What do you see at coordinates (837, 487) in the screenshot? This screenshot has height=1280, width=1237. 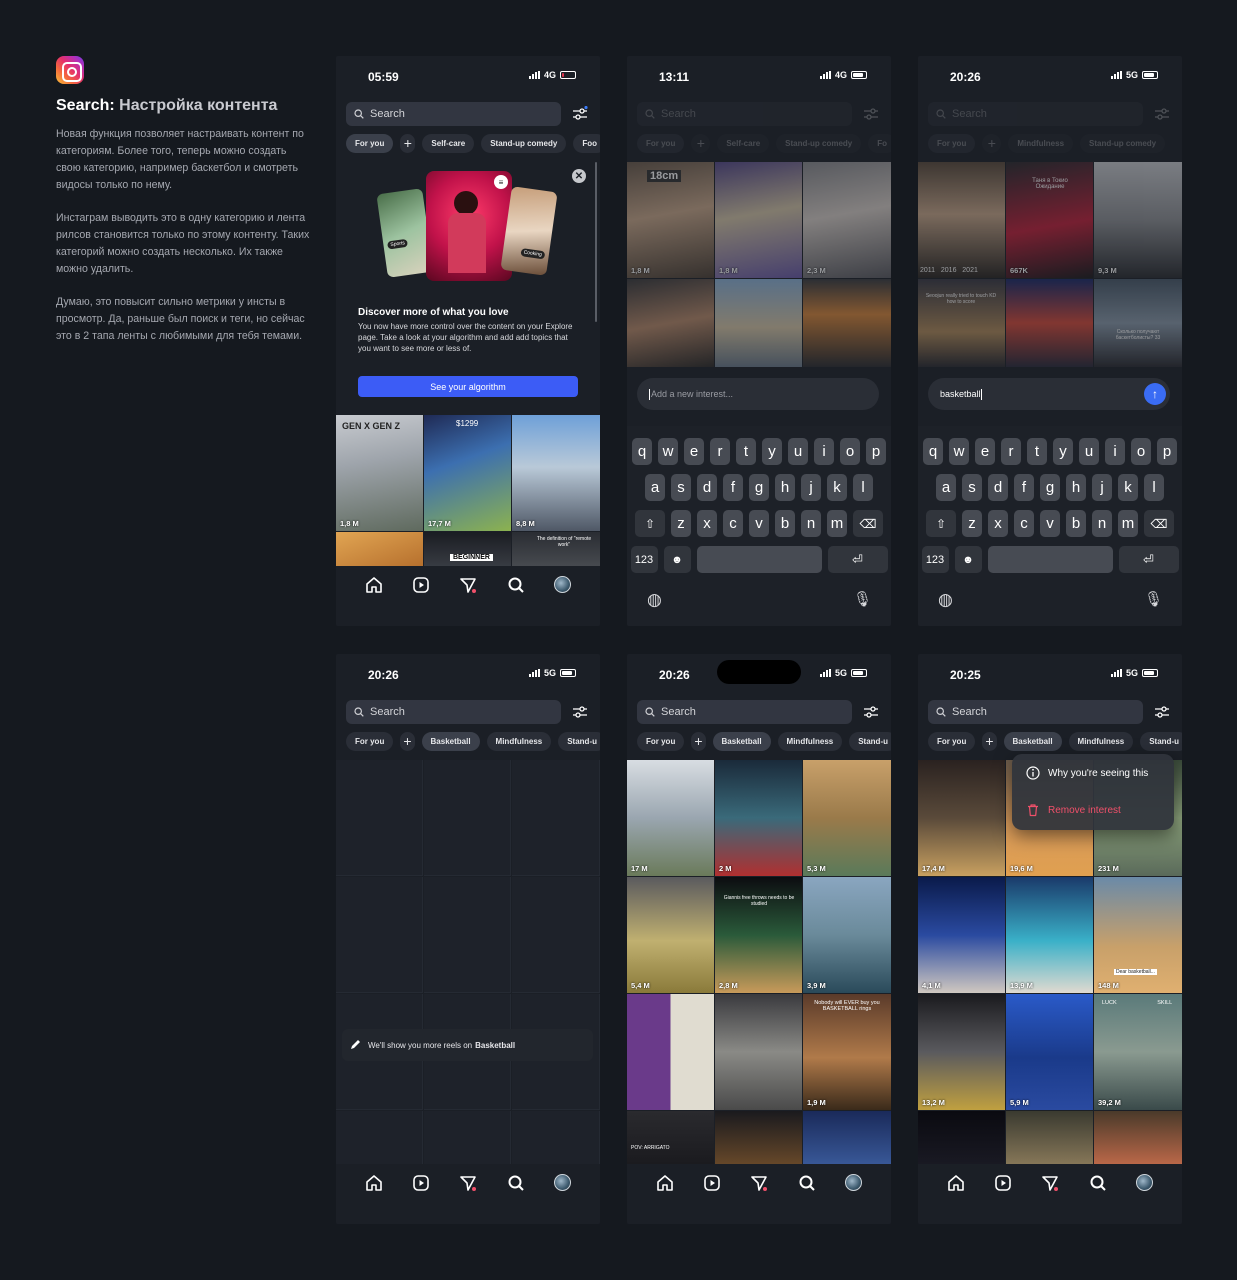 I see `key: k` at bounding box center [837, 487].